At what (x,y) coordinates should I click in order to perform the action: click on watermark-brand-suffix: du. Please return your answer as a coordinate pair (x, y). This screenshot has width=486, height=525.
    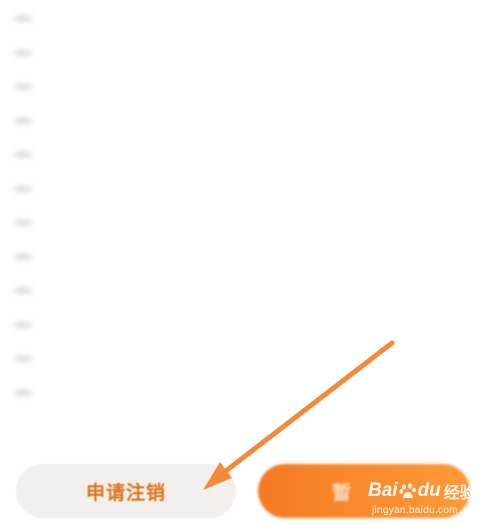
    Looking at the image, I should click on (429, 490).